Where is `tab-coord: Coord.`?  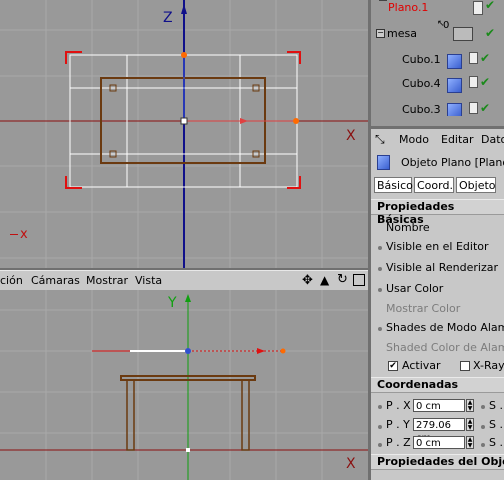
tab-coord: Coord. is located at coordinates (434, 185).